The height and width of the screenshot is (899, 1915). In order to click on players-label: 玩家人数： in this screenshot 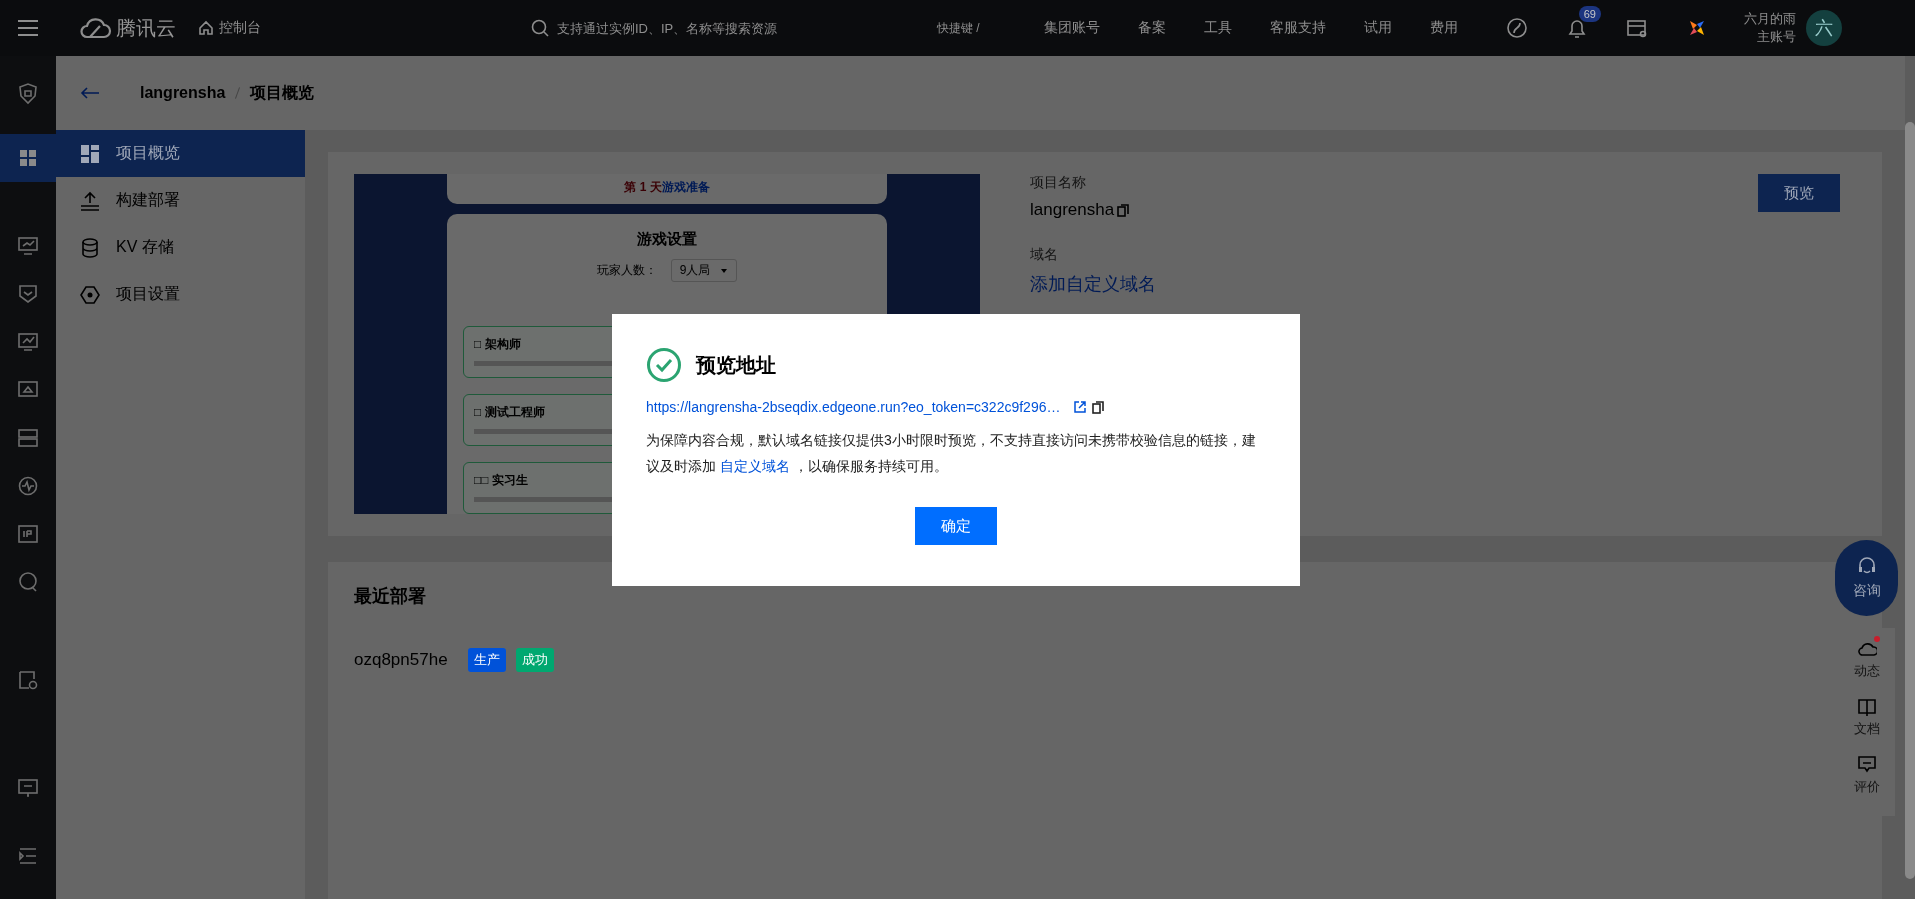, I will do `click(626, 270)`.